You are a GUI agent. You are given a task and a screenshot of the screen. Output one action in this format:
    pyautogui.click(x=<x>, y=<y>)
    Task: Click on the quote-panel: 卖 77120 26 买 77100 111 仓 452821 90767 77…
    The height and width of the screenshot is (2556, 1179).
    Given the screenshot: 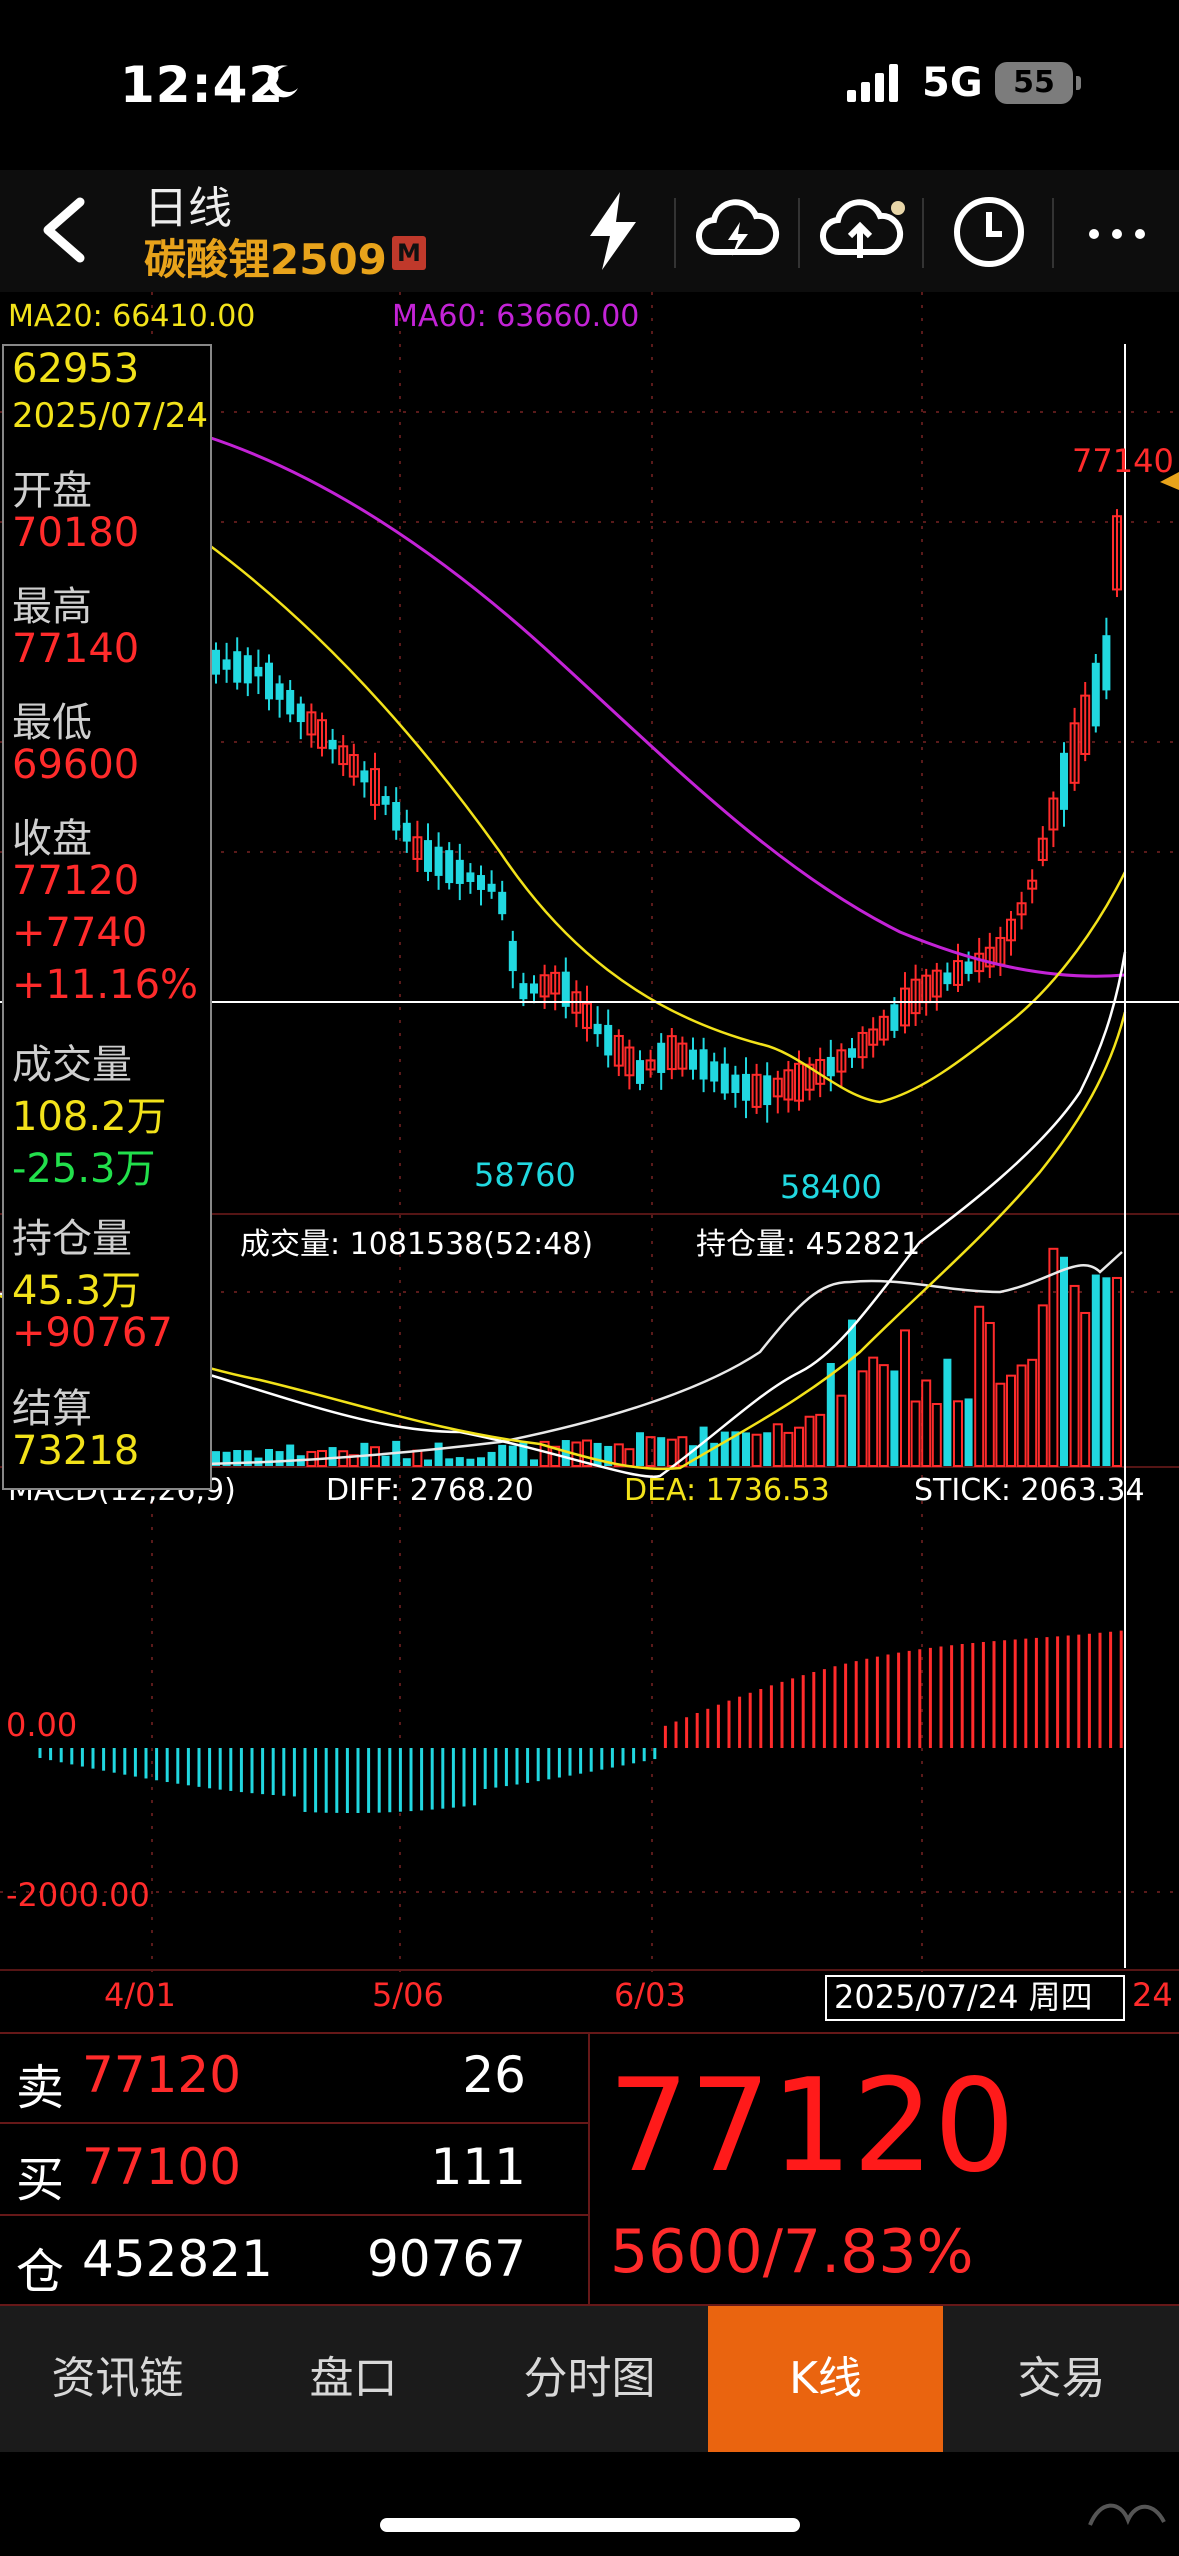 What is the action you would take?
    pyautogui.click(x=589, y=2169)
    